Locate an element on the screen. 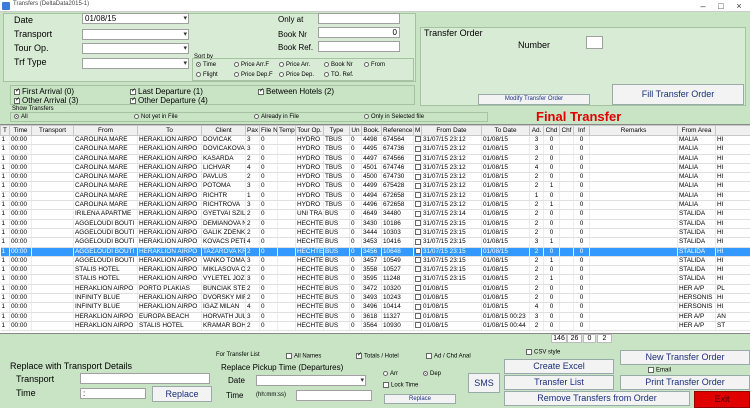 The height and width of the screenshot is (408, 750). column-header: Chd is located at coordinates (551, 130).